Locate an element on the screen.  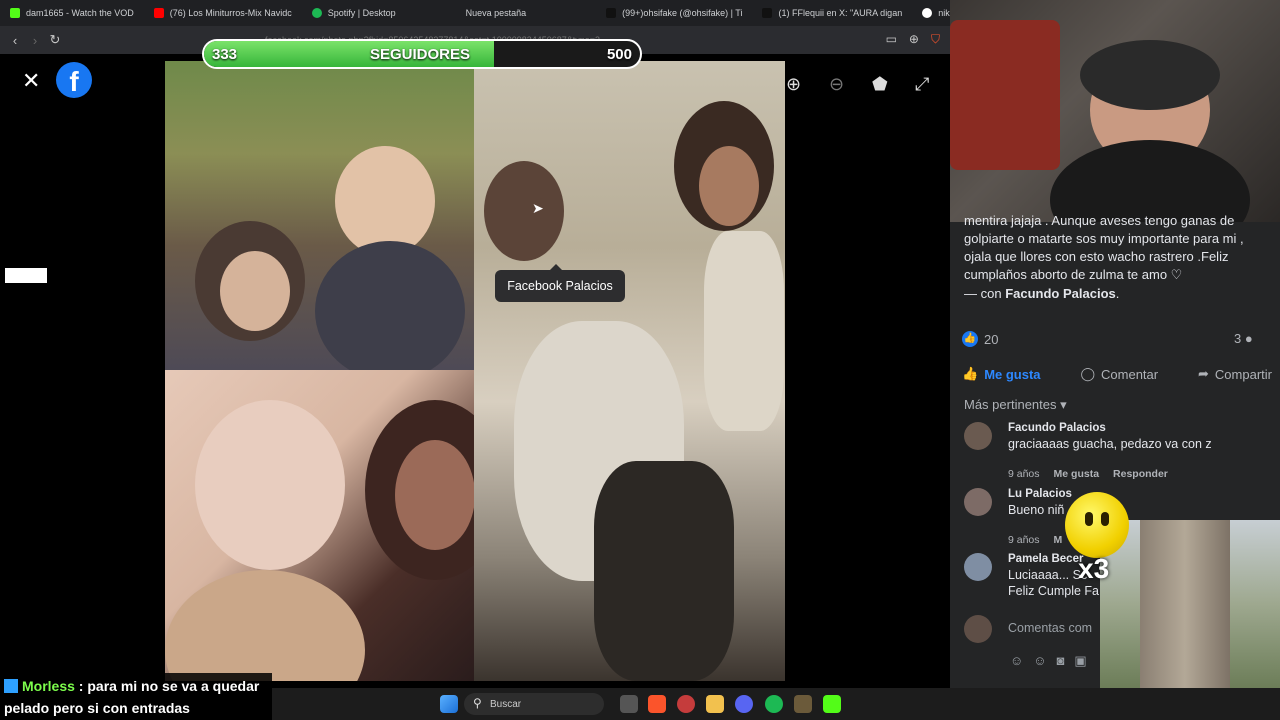
webcam-overlay is located at coordinates (1115, 111).